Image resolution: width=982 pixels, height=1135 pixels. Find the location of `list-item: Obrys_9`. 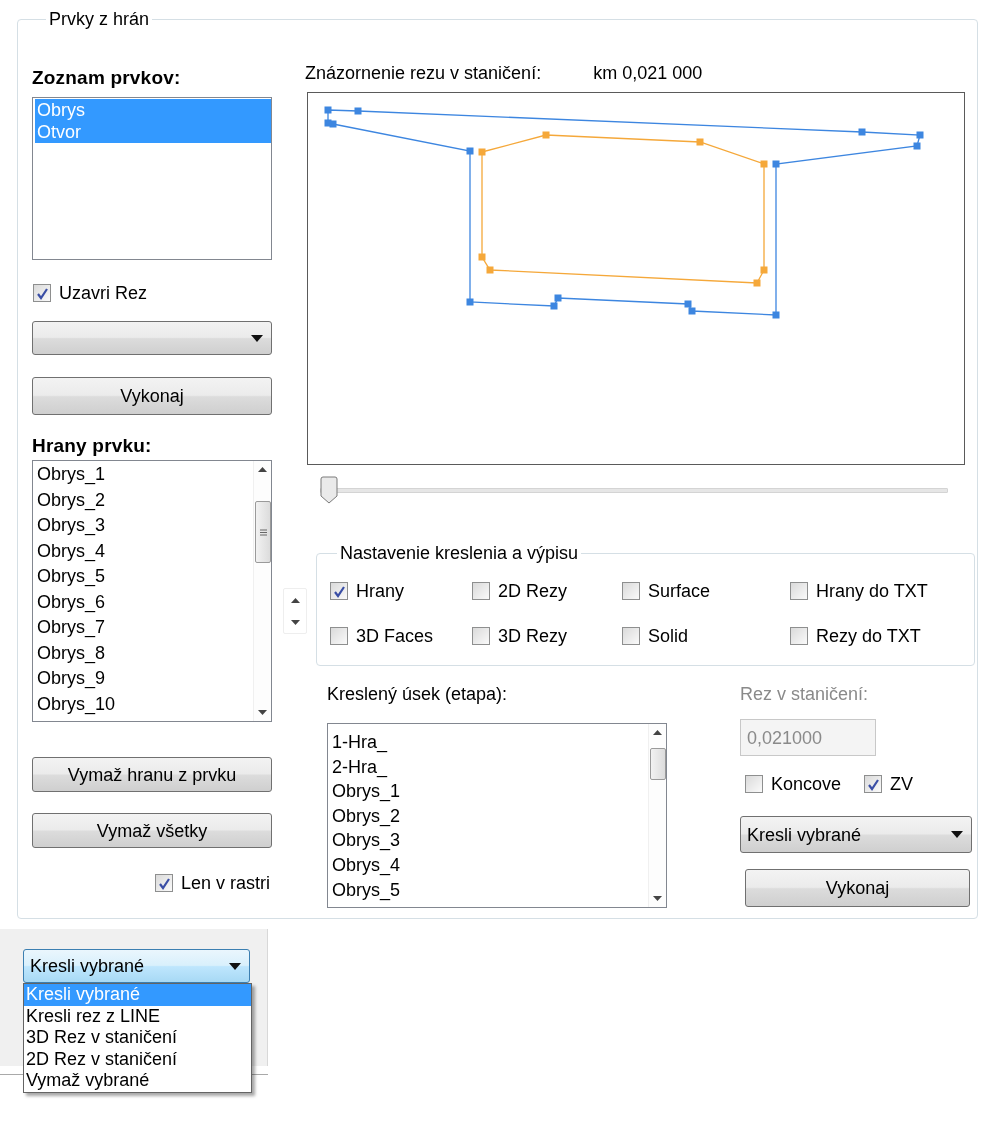

list-item: Obrys_9 is located at coordinates (144, 679).